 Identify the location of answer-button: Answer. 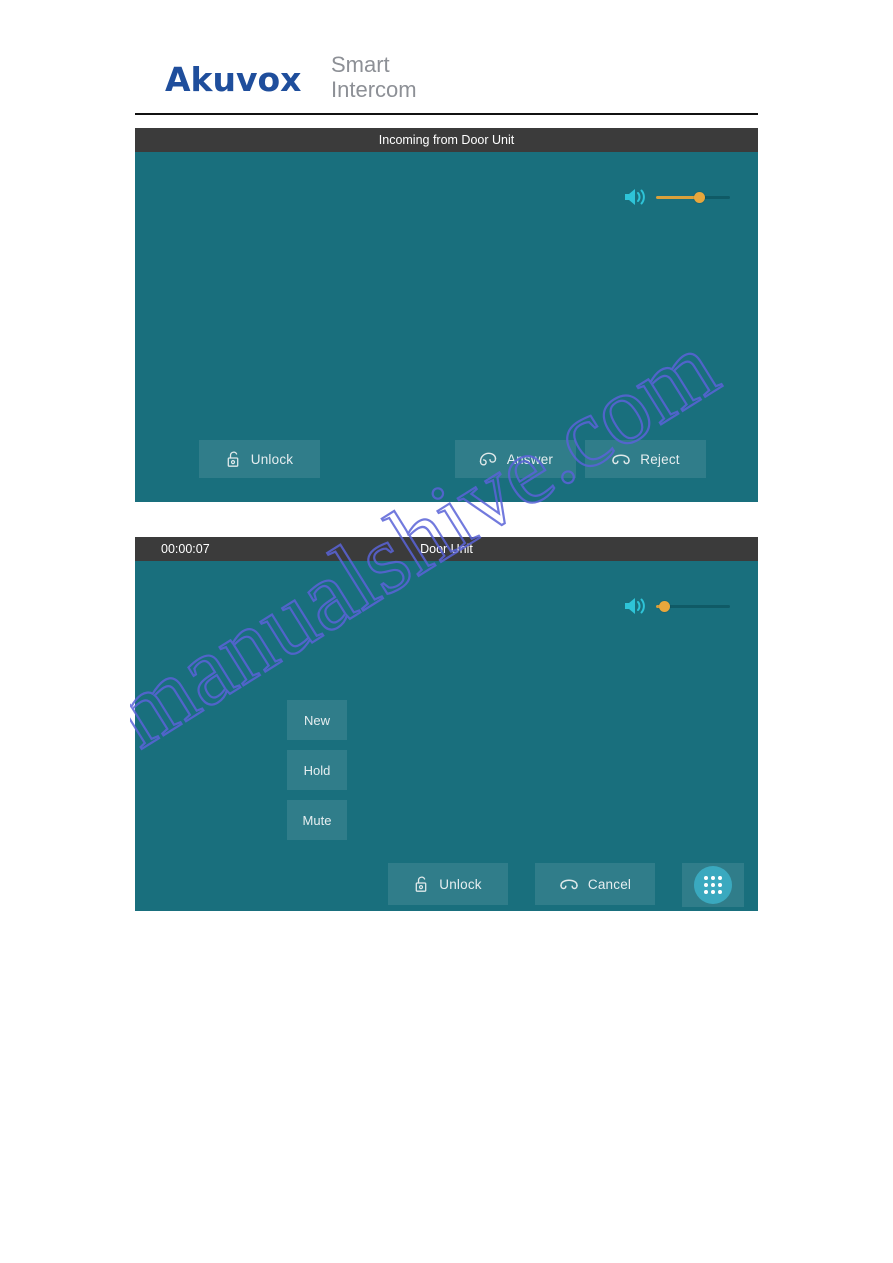
(515, 459).